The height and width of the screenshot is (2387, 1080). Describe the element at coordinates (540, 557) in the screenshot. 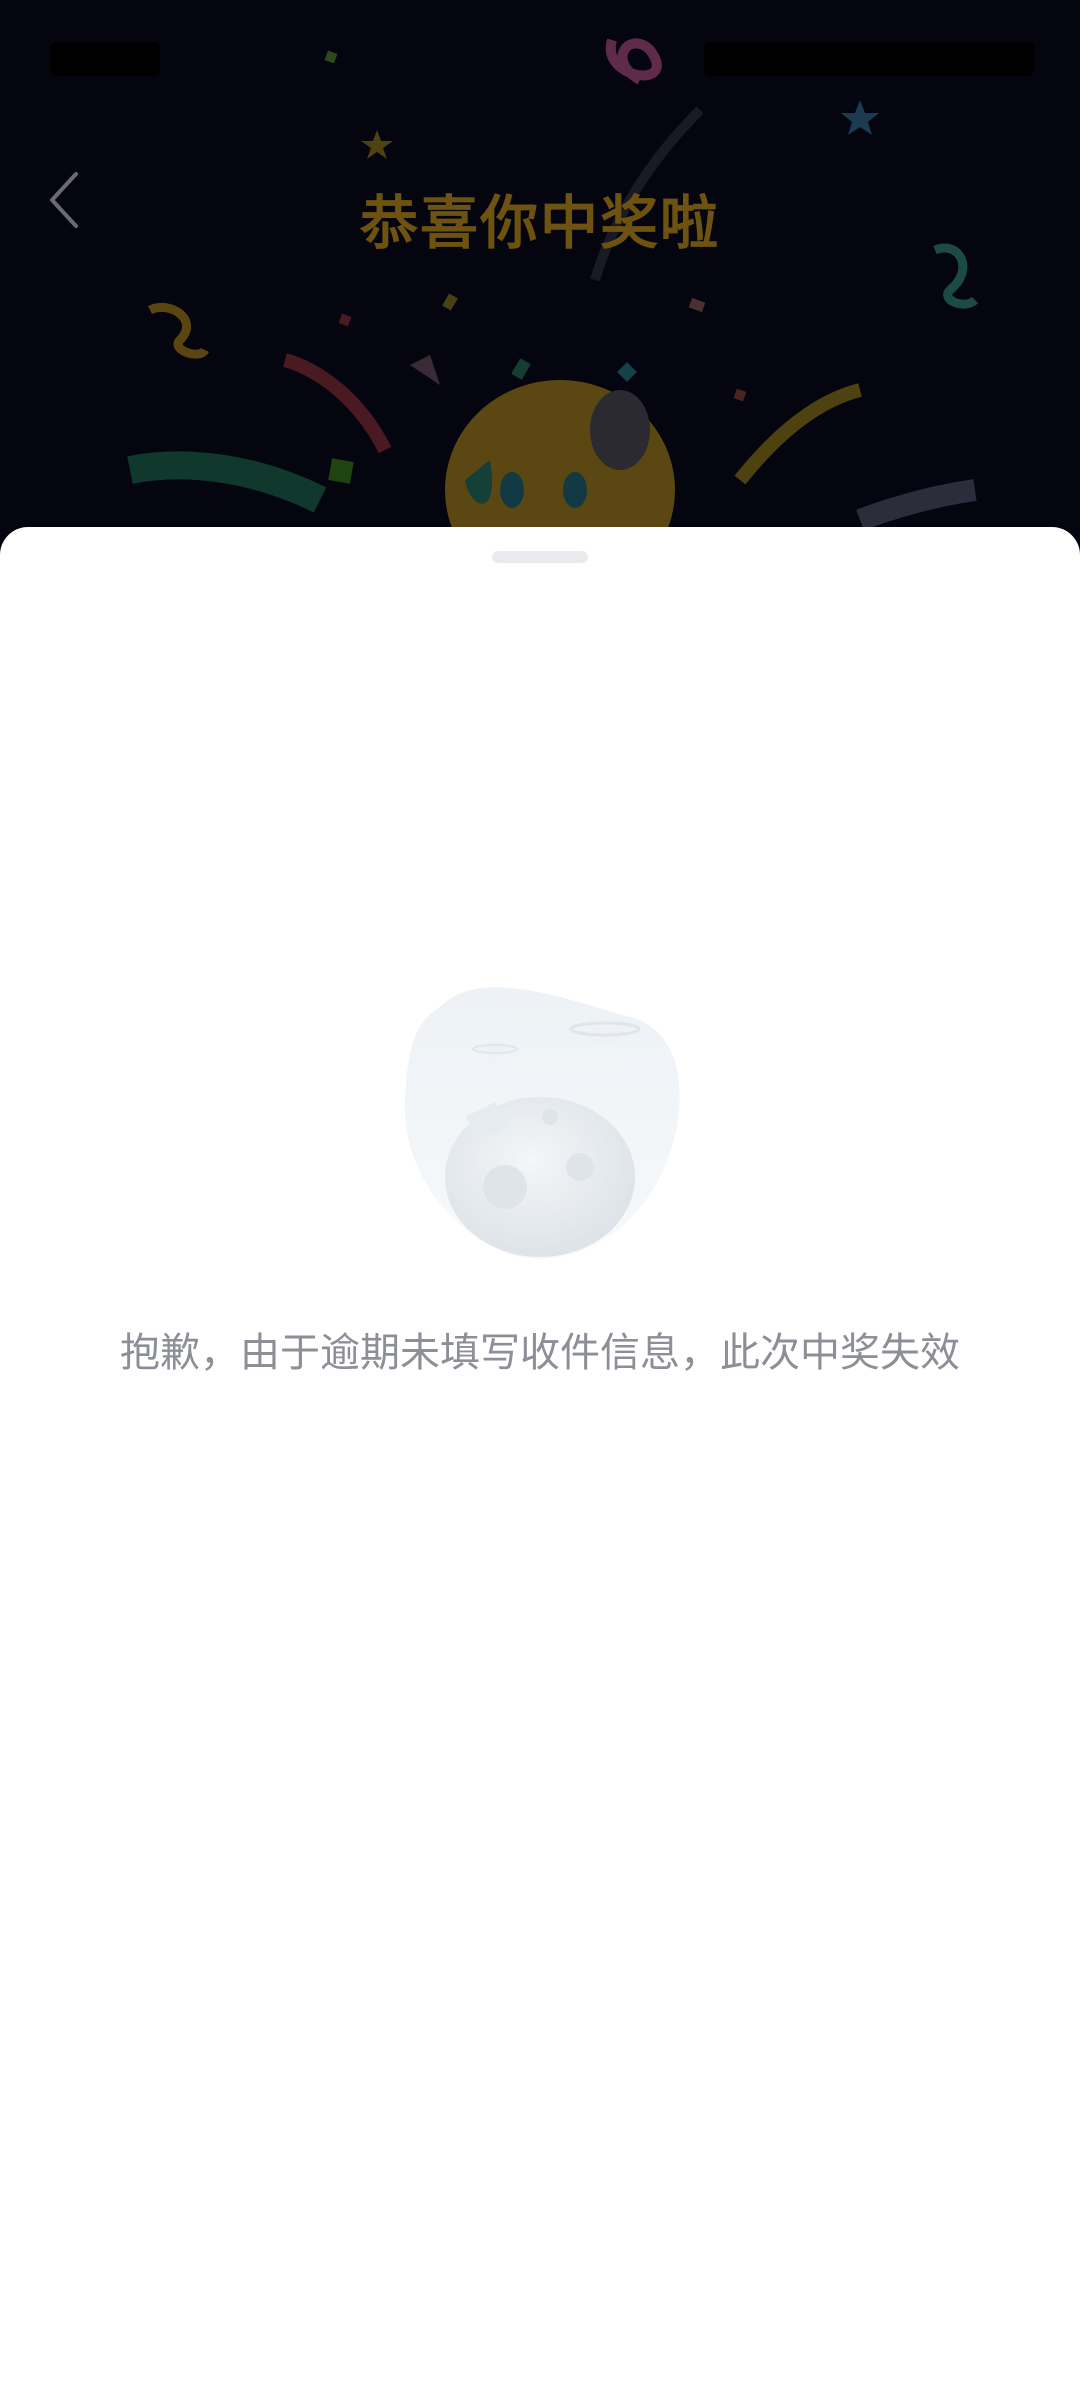

I see `sheet-drag-handle` at that location.